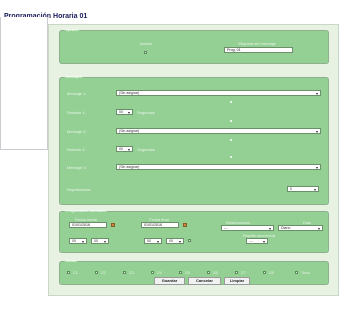 The image size is (363, 315). Describe the element at coordinates (258, 50) in the screenshot. I see `message-tag-input: Prog. 01` at that location.